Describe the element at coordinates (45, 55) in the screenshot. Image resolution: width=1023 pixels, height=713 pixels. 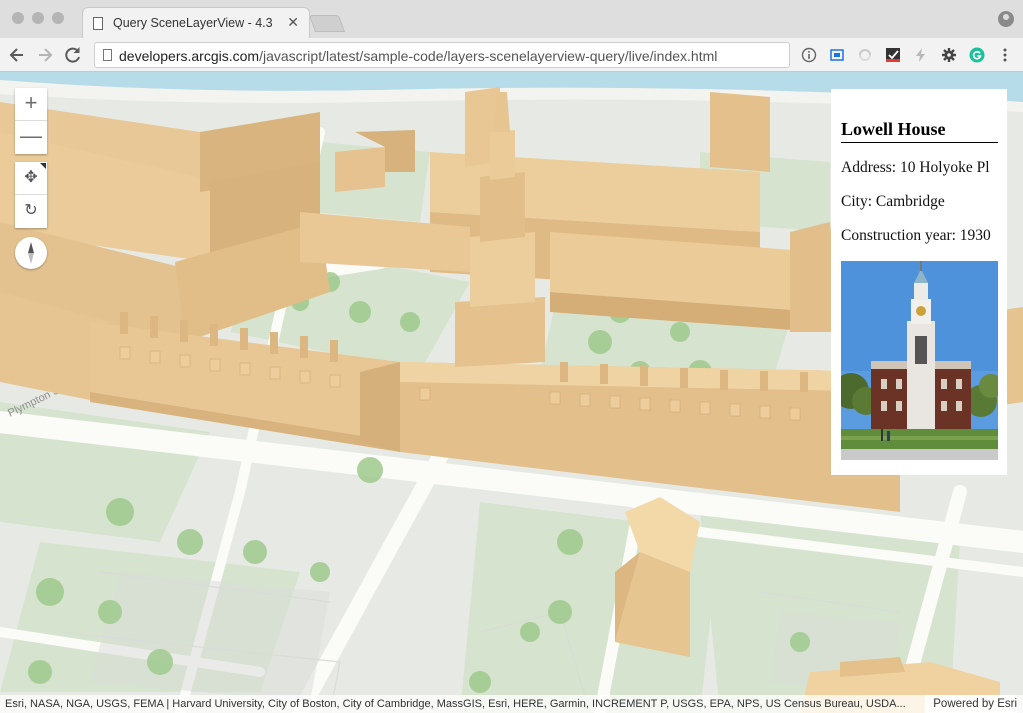
I see `forward-icon` at that location.